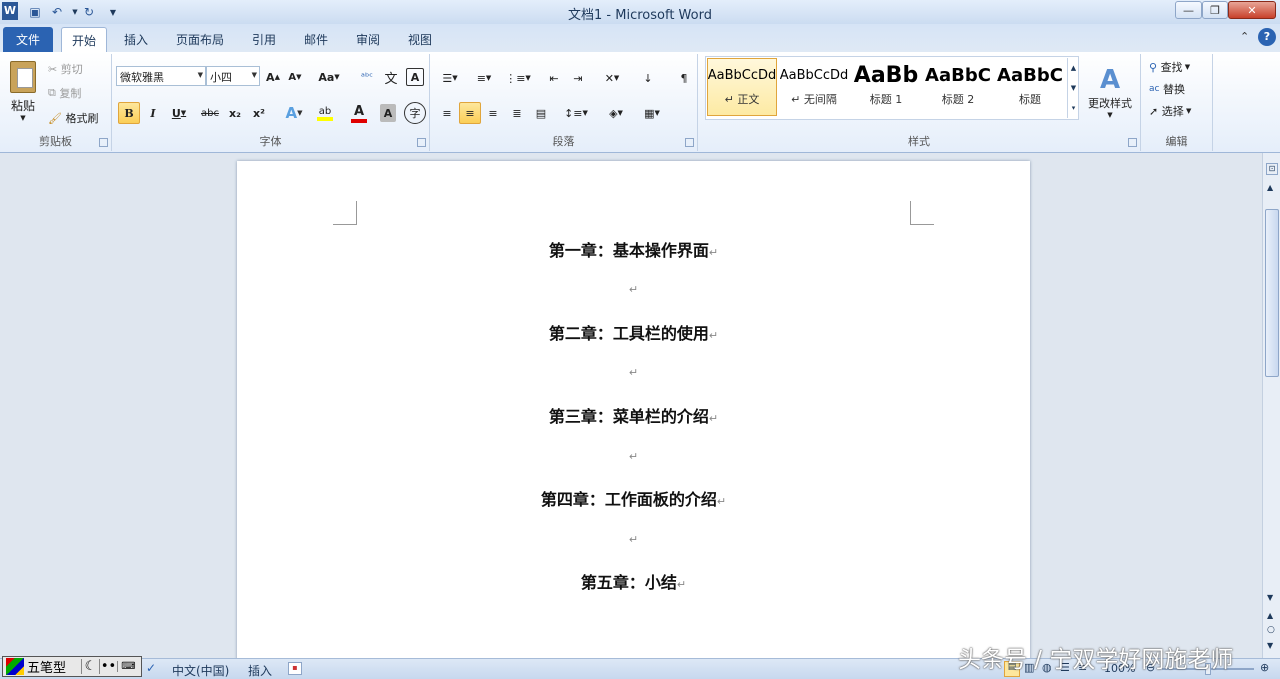 The height and width of the screenshot is (679, 1280). What do you see at coordinates (367, 77) in the screenshot?
I see `clear-formatting-icon: ᵃᵇᶜ` at bounding box center [367, 77].